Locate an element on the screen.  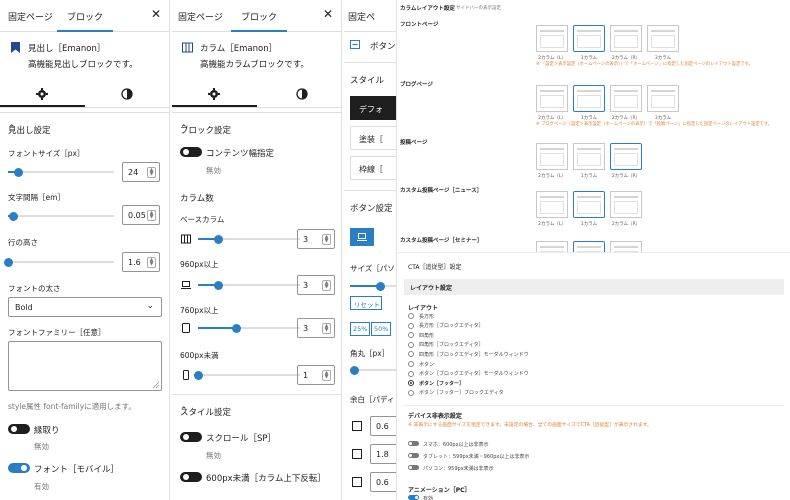
font-weight-select: Bold ⌄ is located at coordinates (85, 307).